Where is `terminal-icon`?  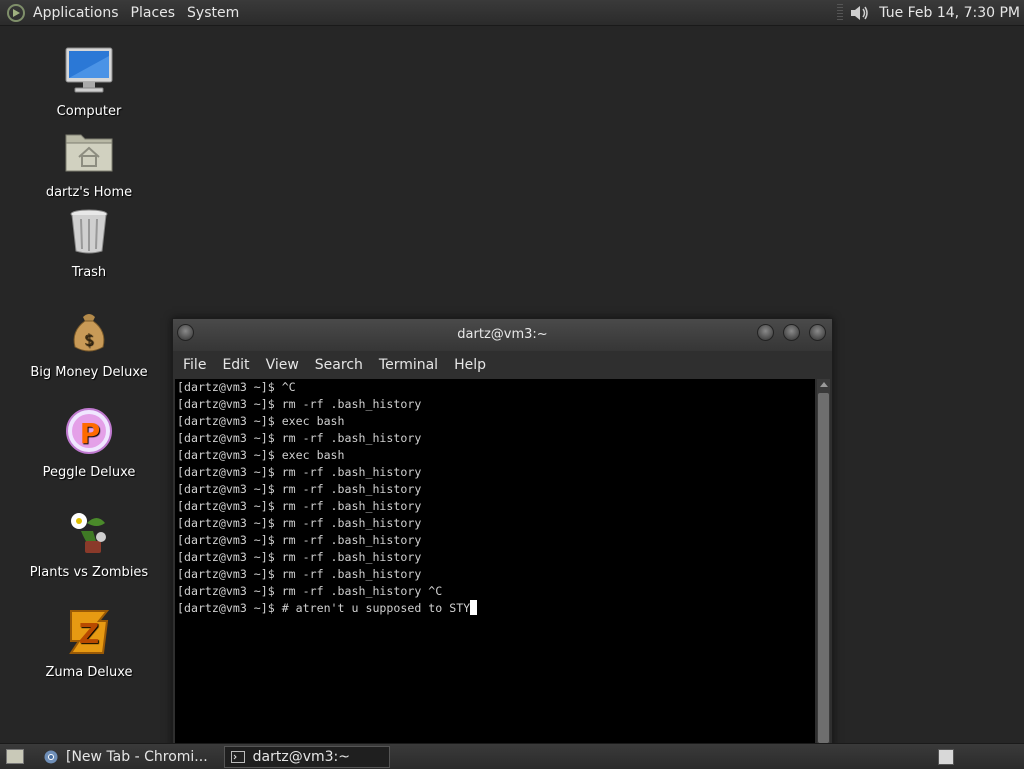
terminal-icon is located at coordinates (237, 756).